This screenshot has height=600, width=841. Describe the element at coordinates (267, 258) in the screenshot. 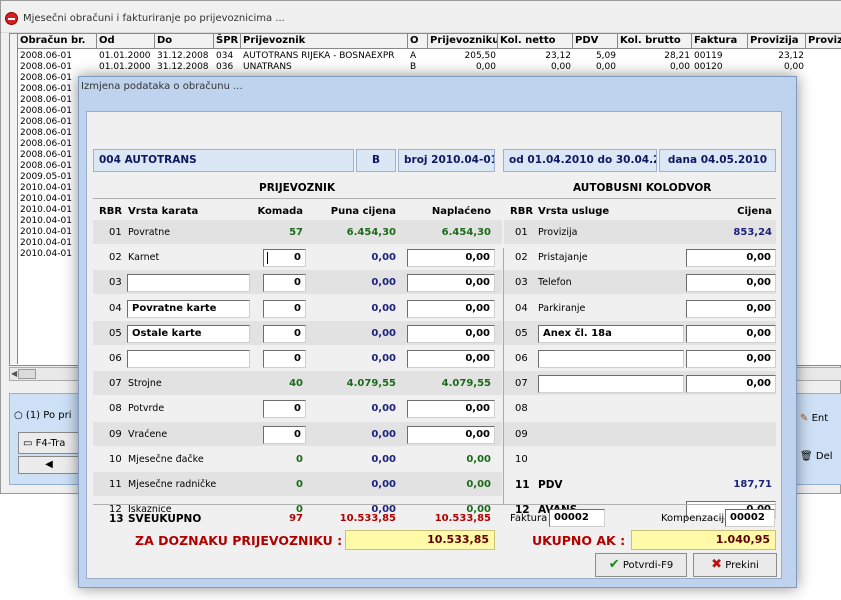

I see `text-caret` at that location.